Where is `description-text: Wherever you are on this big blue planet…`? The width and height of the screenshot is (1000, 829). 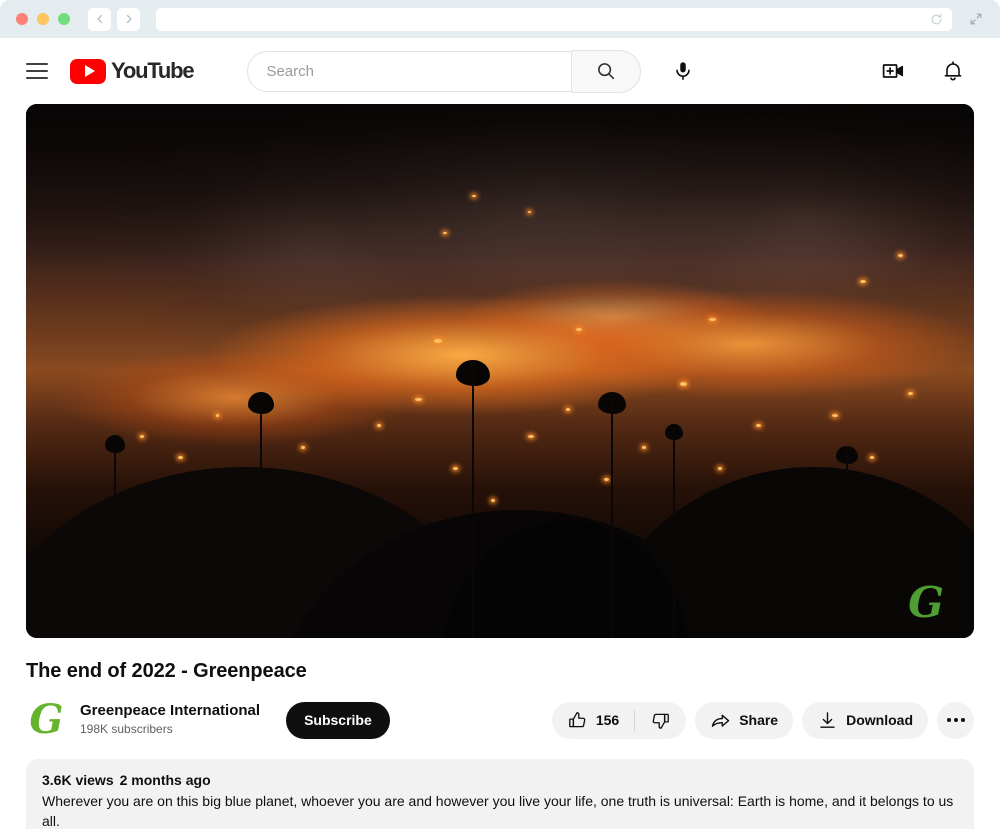
description-text: Wherever you are on this big blue planet… is located at coordinates (498, 811).